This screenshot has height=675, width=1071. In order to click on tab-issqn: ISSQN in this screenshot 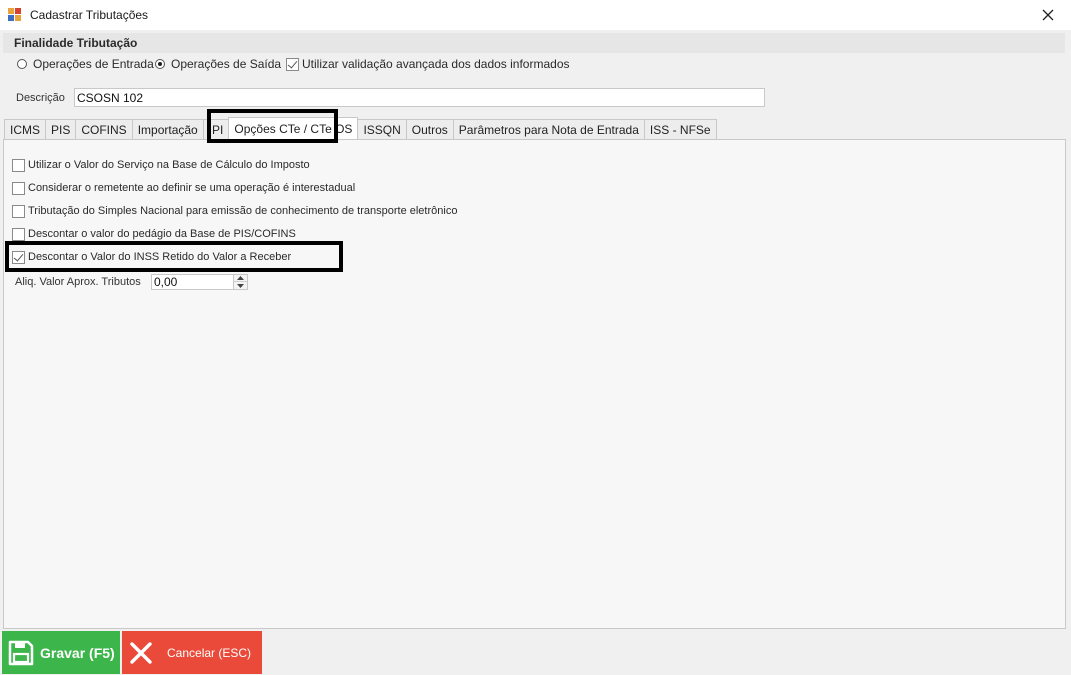, I will do `click(382, 129)`.